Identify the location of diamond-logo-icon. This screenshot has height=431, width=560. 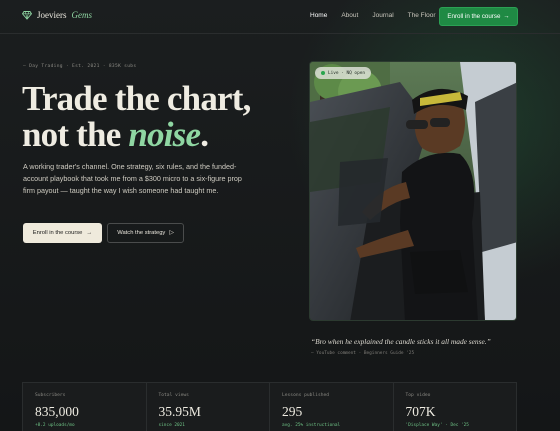
(27, 15).